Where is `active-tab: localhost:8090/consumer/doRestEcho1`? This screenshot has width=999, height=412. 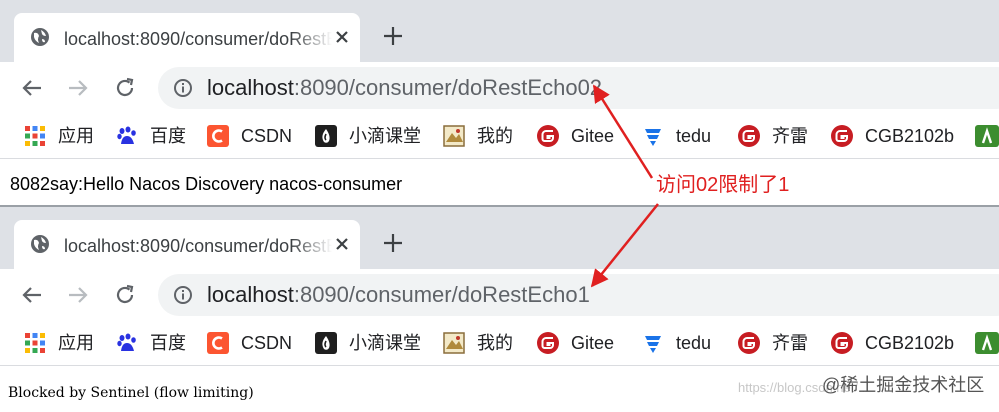
active-tab: localhost:8090/consumer/doRestEcho1 is located at coordinates (187, 244).